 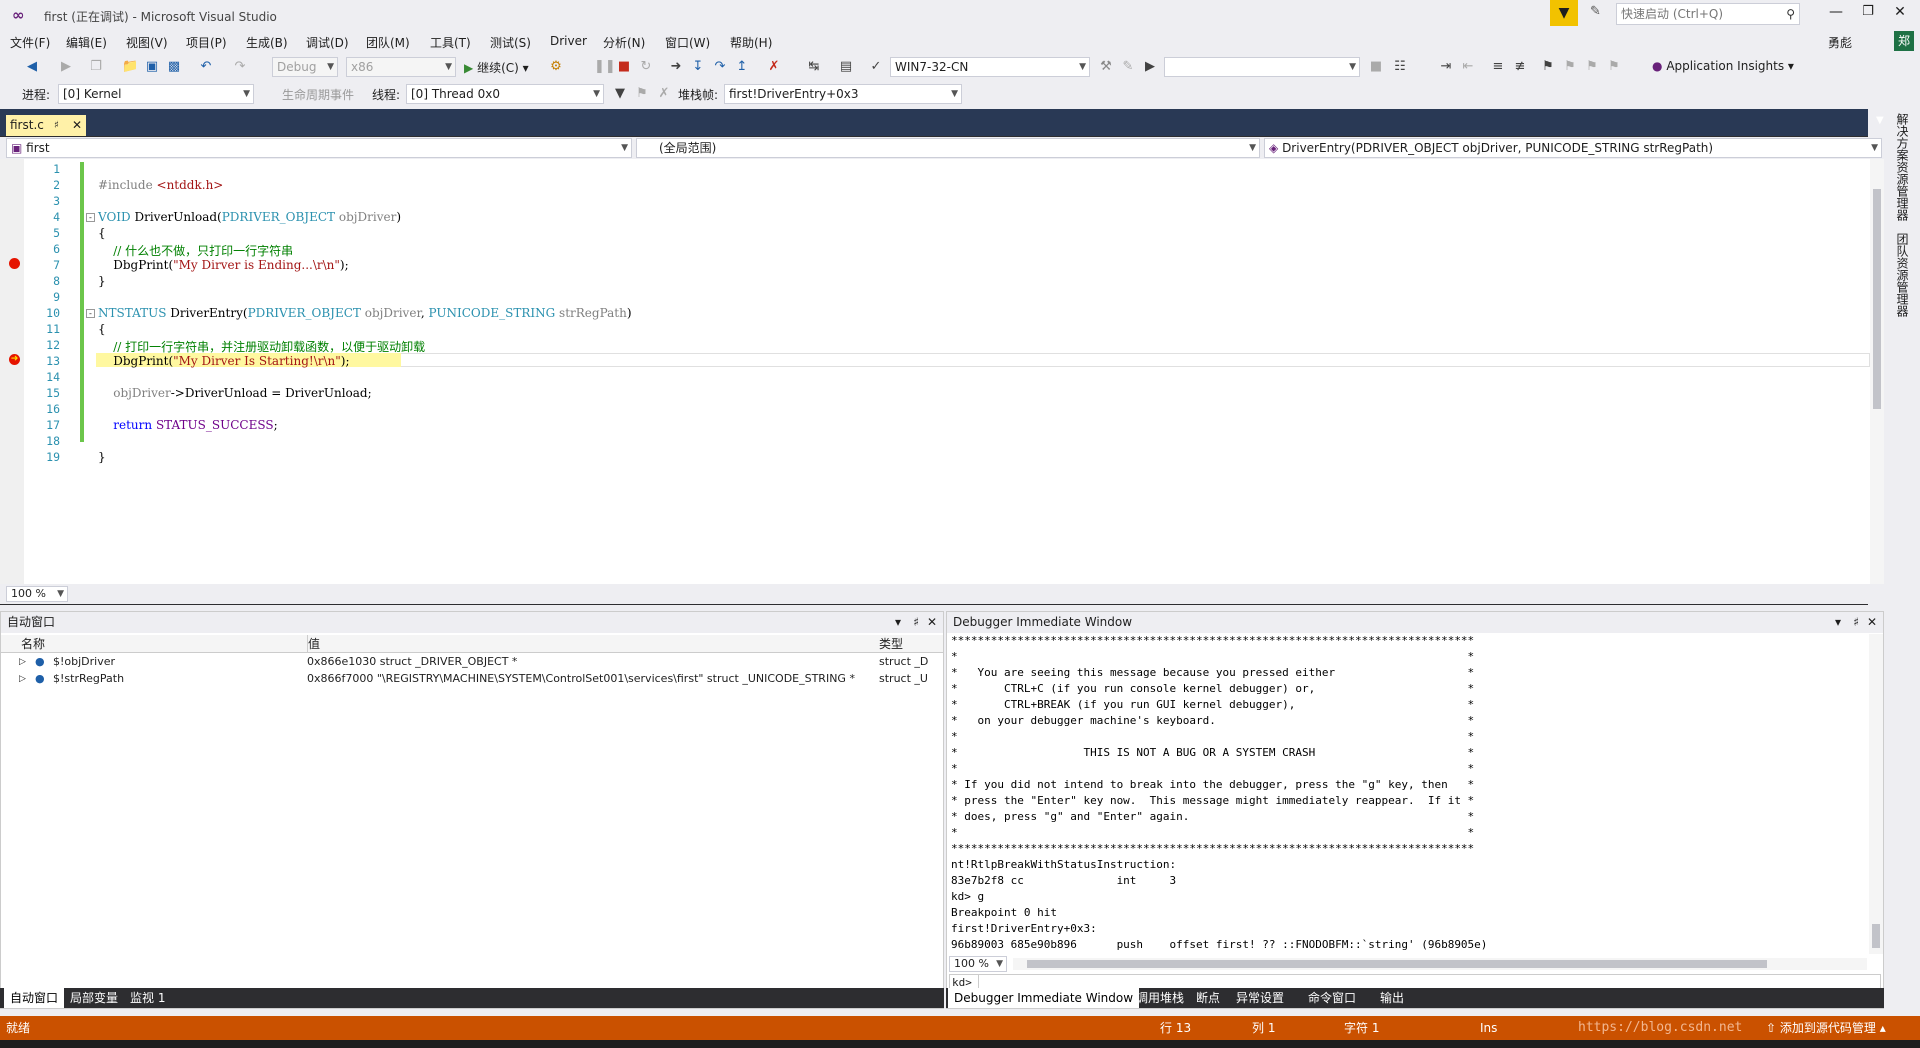 What do you see at coordinates (14, 263) in the screenshot?
I see `breakpoint-icon` at bounding box center [14, 263].